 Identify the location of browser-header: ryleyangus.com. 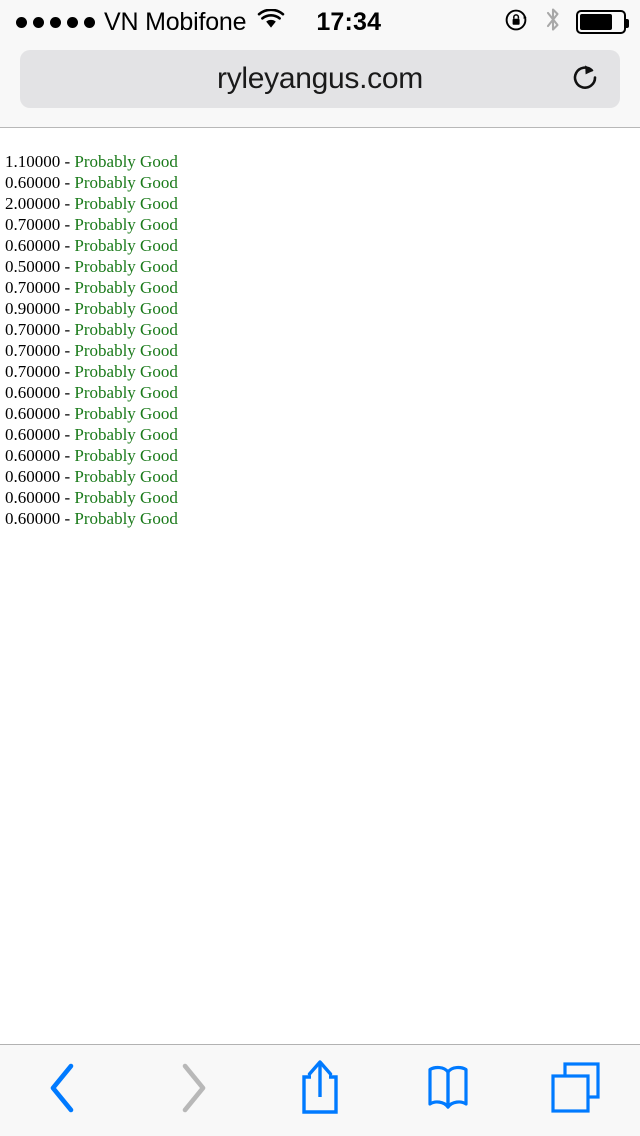
(320, 86).